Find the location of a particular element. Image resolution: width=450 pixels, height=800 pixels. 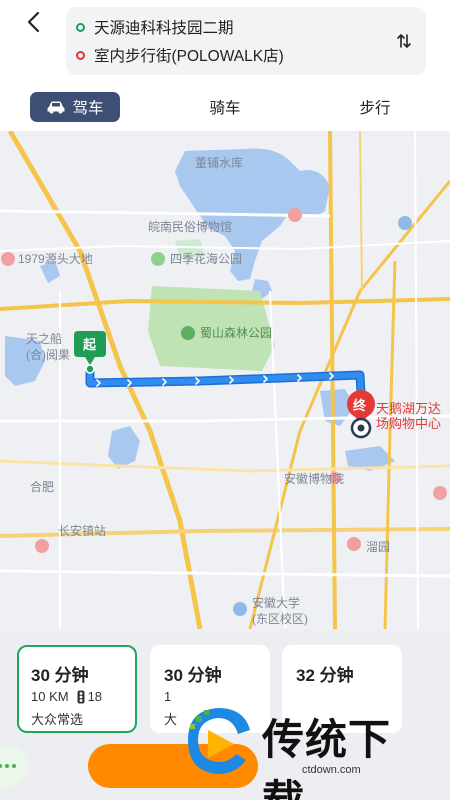

label-park-four: 四季花海公园 is located at coordinates (206, 258).